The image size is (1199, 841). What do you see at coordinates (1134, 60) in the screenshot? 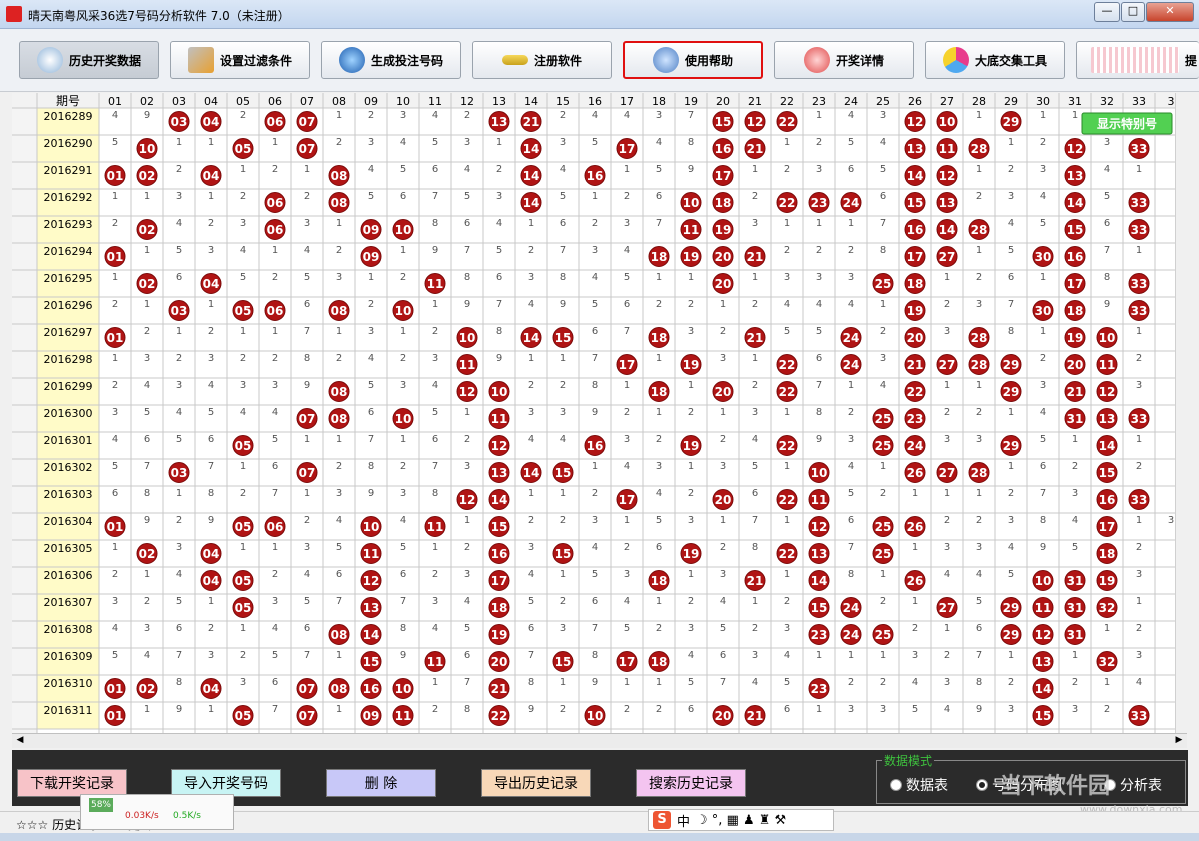
I see `grid-icon` at bounding box center [1134, 60].